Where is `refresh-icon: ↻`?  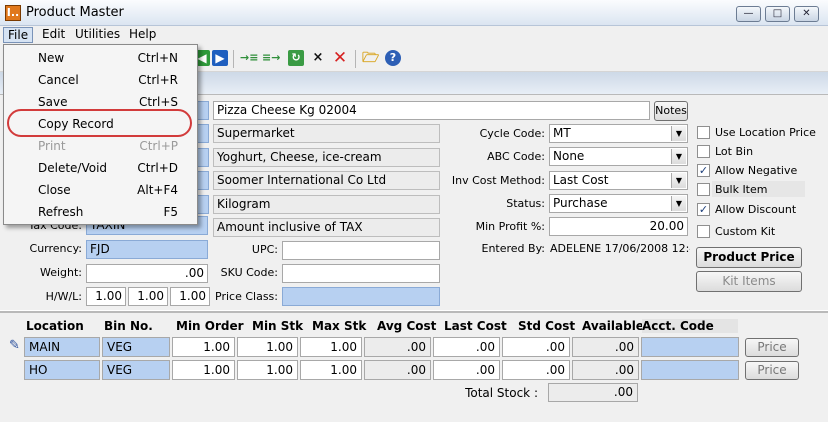
refresh-icon: ↻ is located at coordinates (296, 58).